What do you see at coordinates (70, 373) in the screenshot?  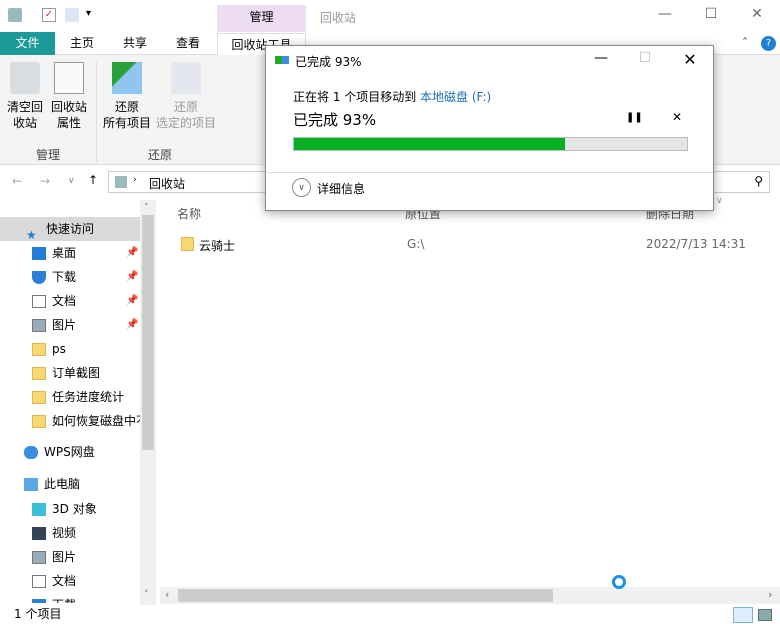 I see `sidebar-item-folder: 订单截图` at bounding box center [70, 373].